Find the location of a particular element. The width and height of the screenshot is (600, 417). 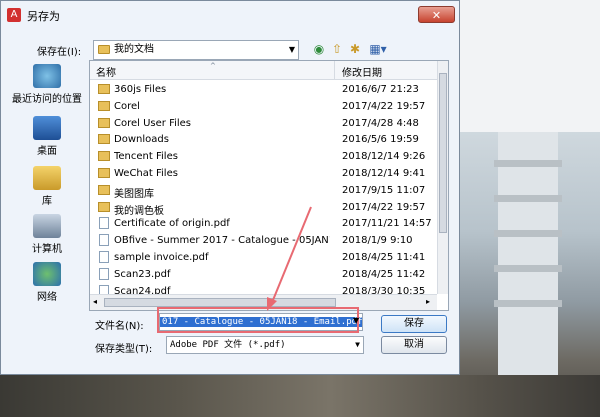

file-modified-date: 2017/4/22 19:57 is located at coordinates (384, 106).